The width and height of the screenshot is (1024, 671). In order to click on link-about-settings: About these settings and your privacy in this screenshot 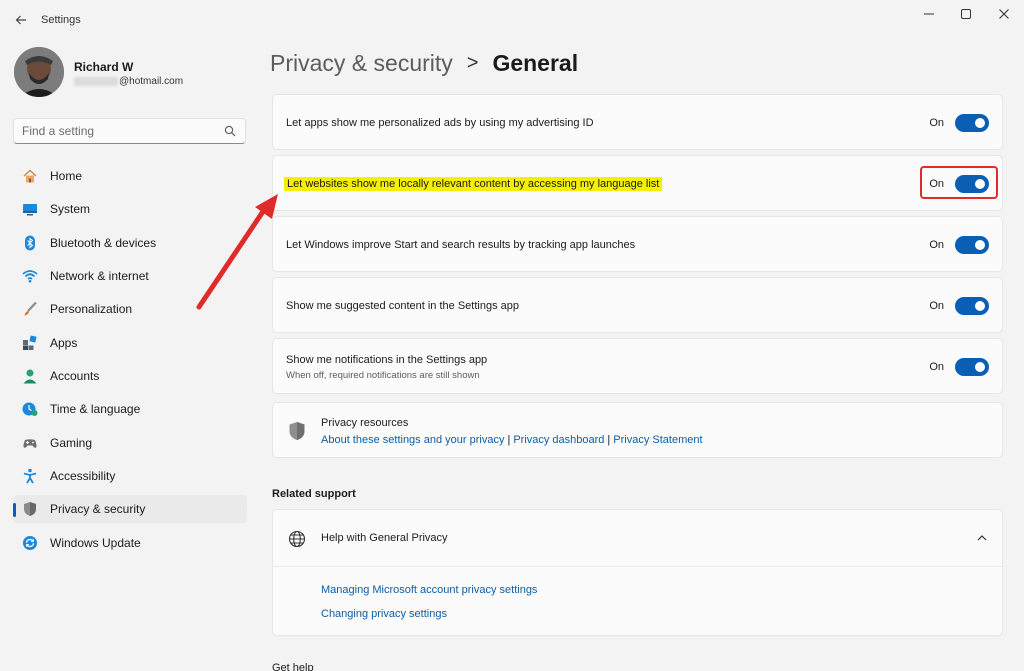, I will do `click(412, 440)`.